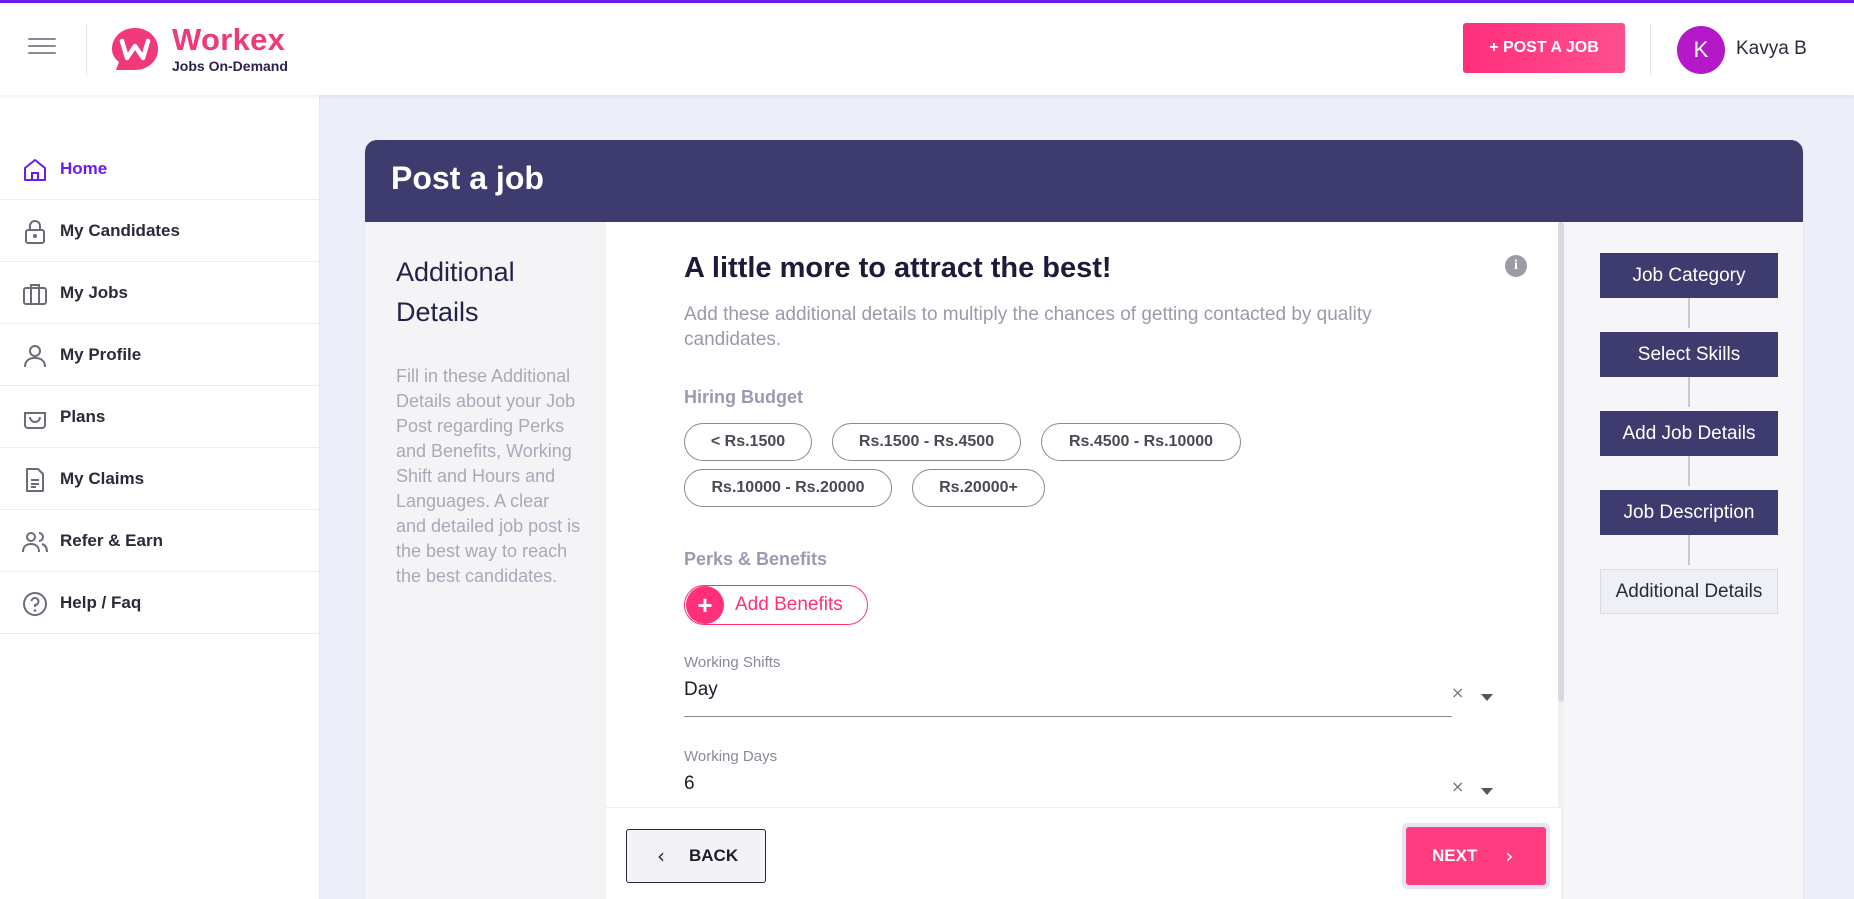 This screenshot has height=899, width=1854. Describe the element at coordinates (701, 690) in the screenshot. I see `working-shifts-select: Day` at that location.